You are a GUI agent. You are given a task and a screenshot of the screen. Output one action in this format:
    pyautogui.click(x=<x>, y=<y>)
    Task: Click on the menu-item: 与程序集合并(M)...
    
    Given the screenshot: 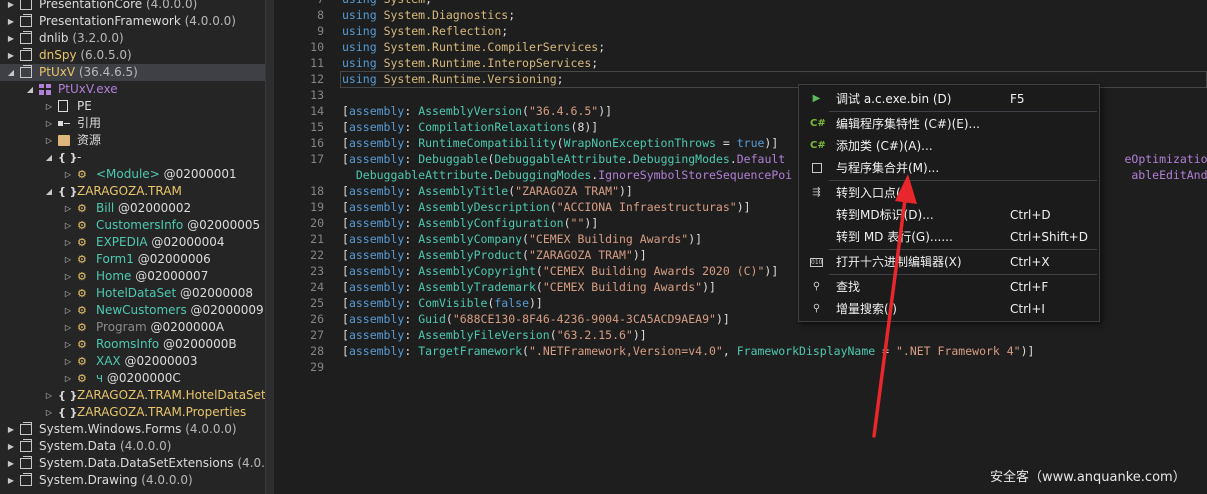 What is the action you would take?
    pyautogui.click(x=949, y=168)
    